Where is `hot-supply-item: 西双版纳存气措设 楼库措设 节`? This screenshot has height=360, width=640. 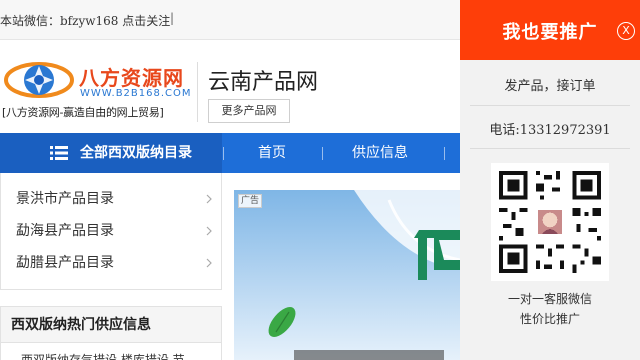 hot-supply-item: 西双版纳存气措设 楼库措设 节 is located at coordinates (103, 355).